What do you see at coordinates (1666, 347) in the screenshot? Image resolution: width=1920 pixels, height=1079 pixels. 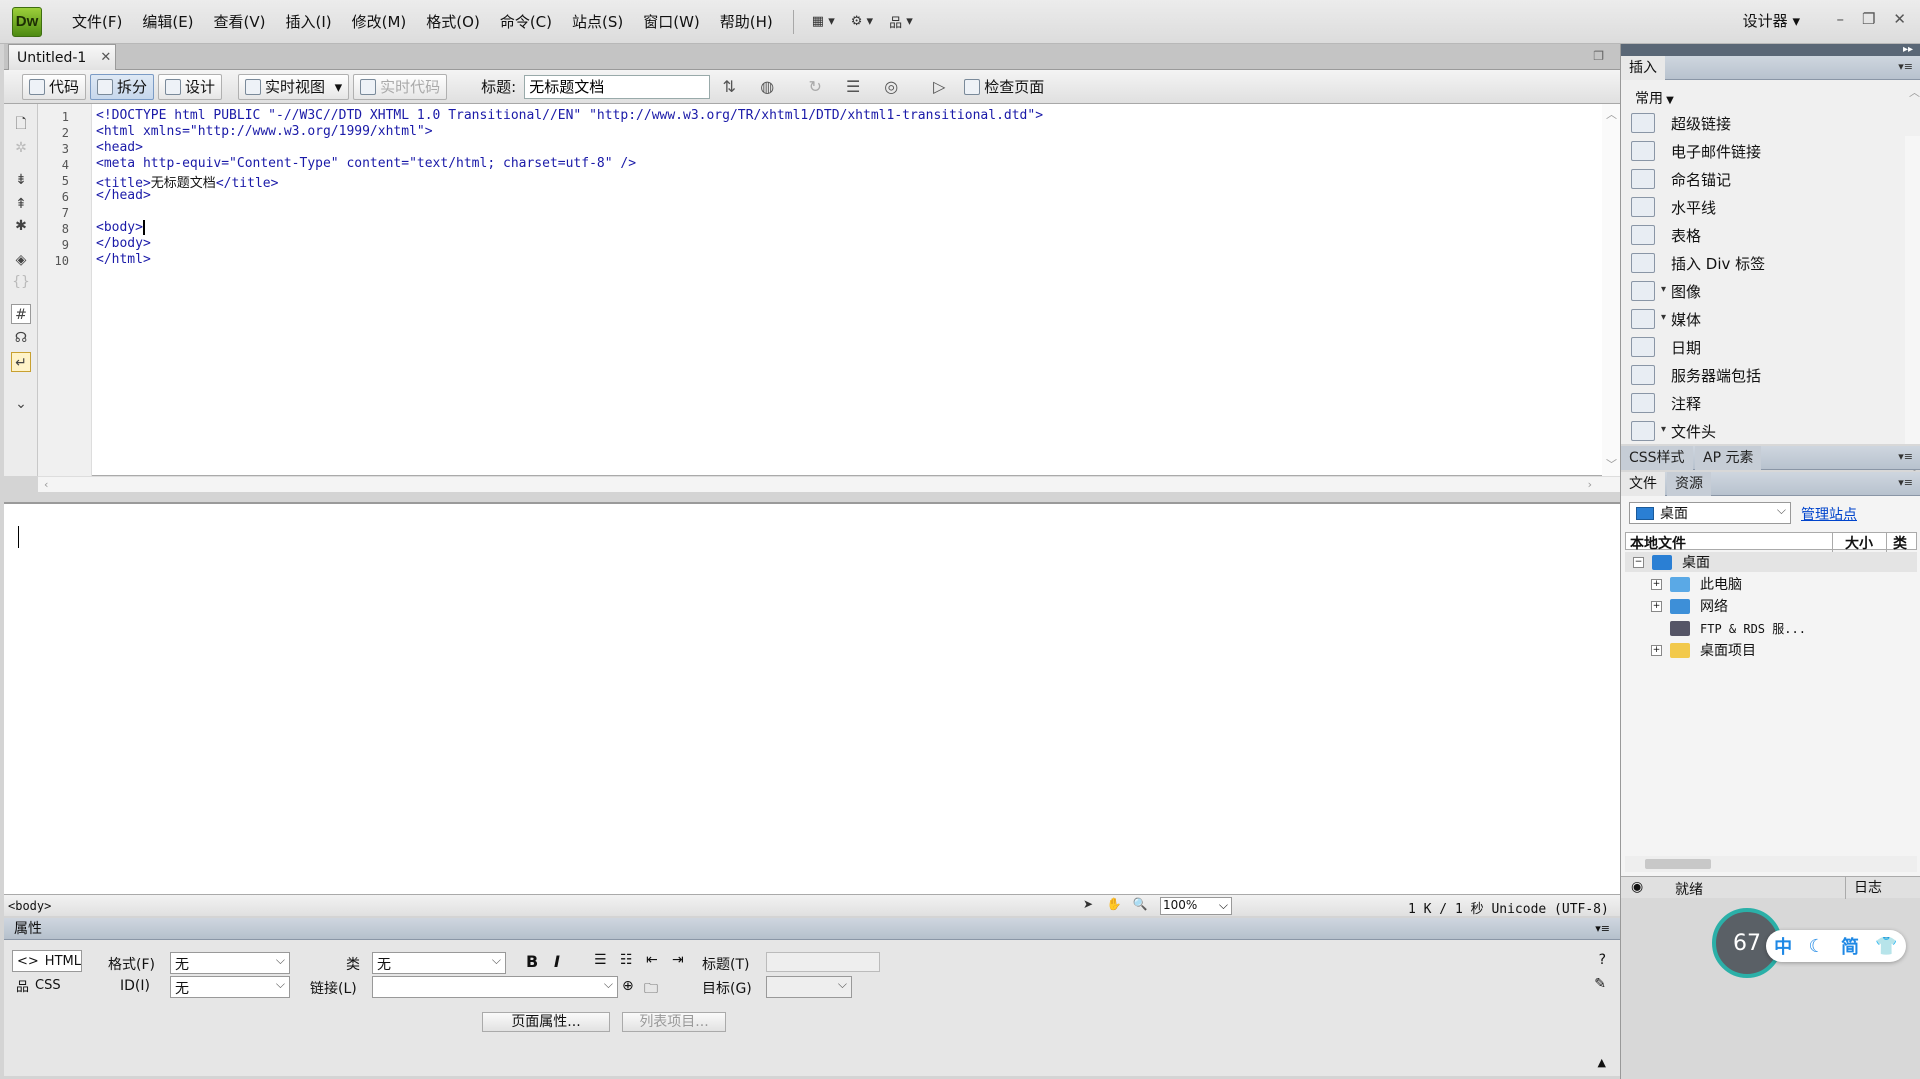 I see `insert-date: 日期` at bounding box center [1666, 347].